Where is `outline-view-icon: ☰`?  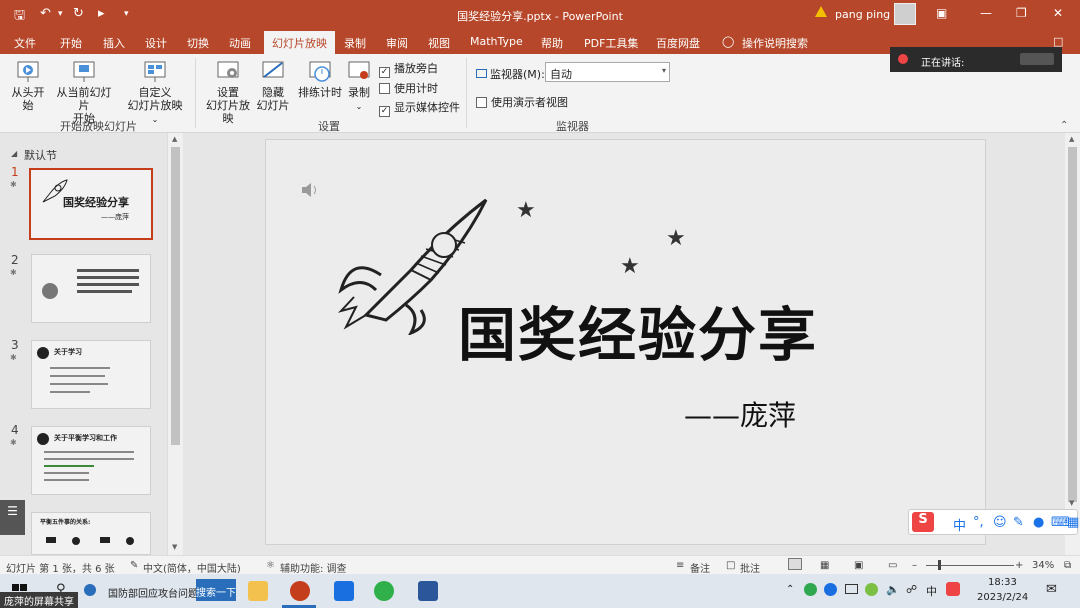 outline-view-icon: ☰ is located at coordinates (12, 517).